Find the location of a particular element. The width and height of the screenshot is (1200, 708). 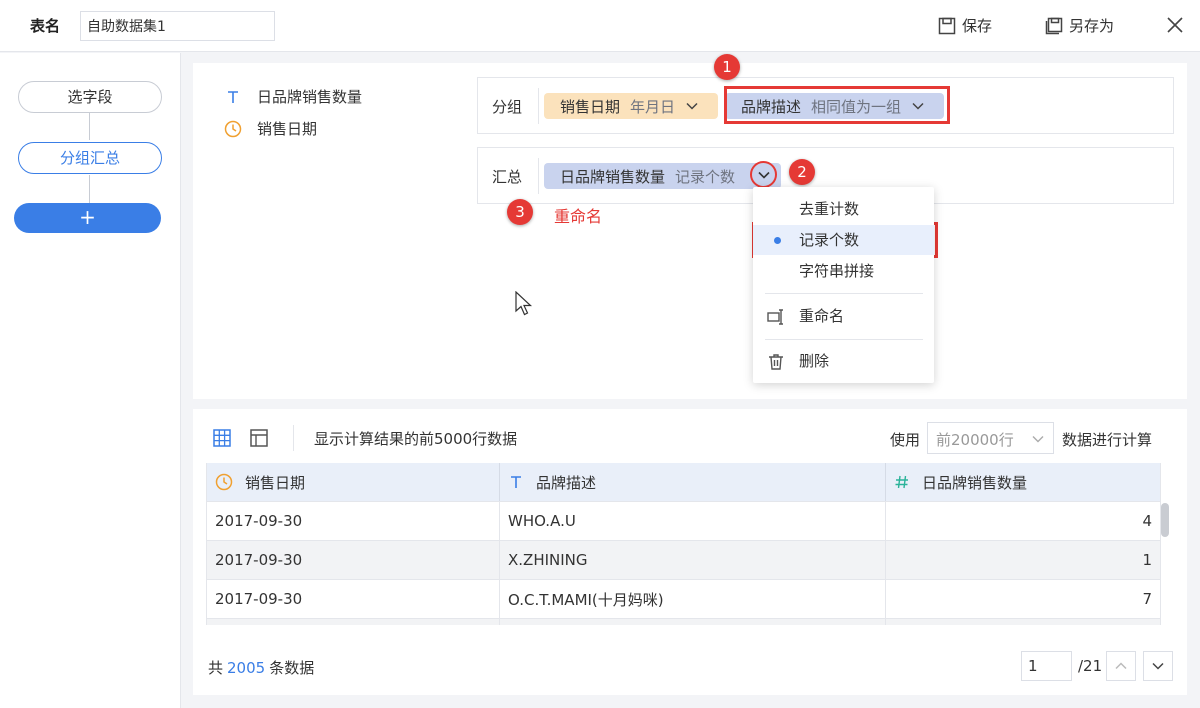

row-limit-select: 前20000行 is located at coordinates (990, 438).